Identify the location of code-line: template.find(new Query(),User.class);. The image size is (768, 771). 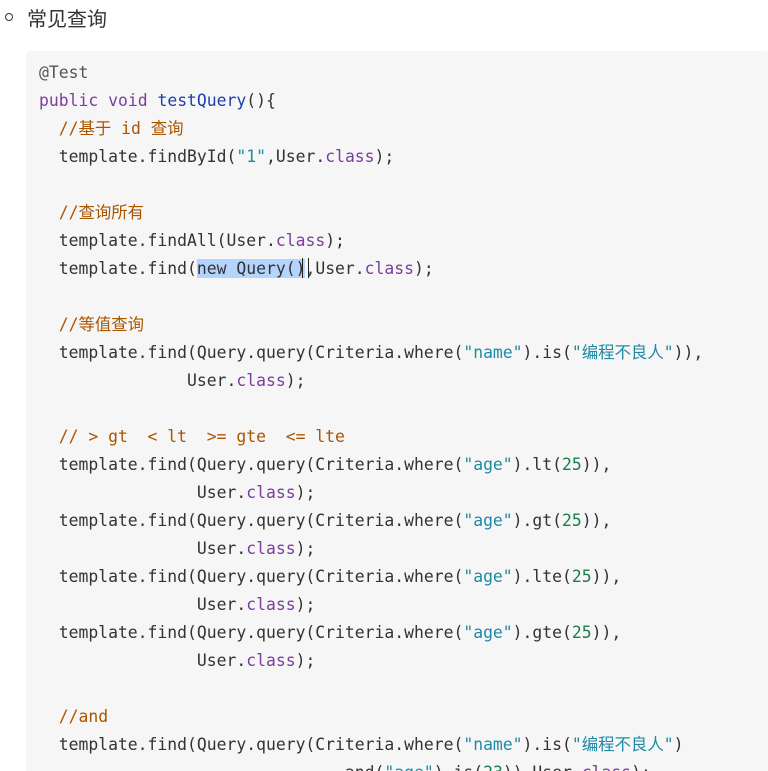
(371, 269).